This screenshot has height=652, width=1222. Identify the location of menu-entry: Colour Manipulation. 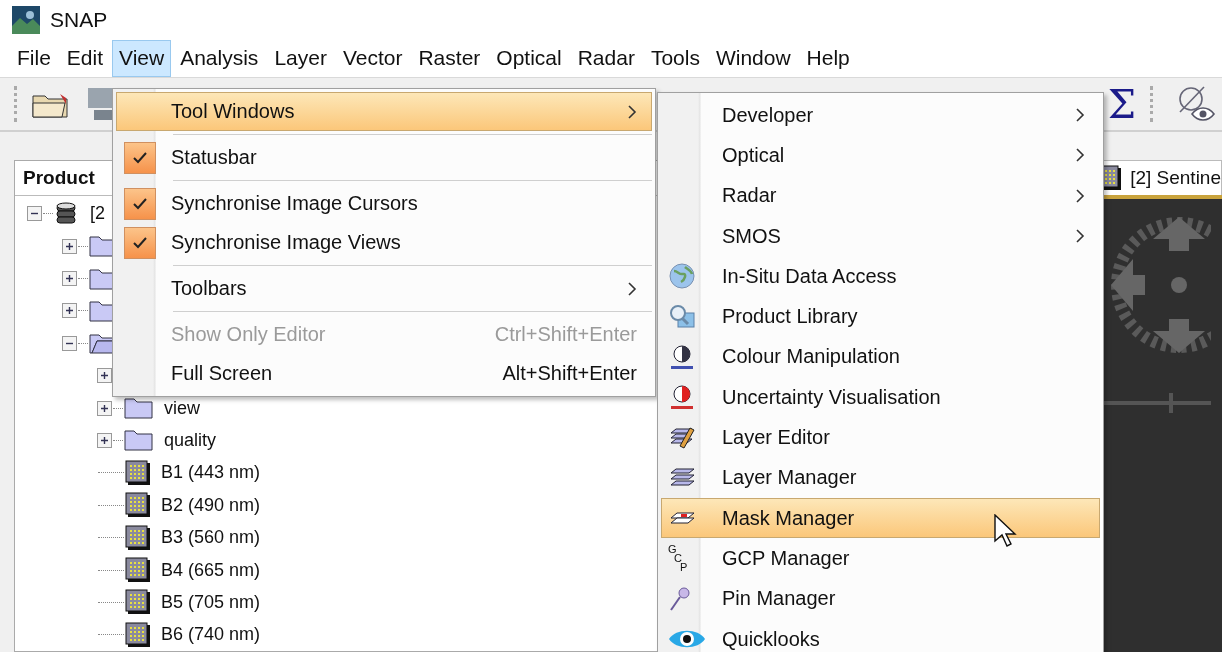
(880, 357).